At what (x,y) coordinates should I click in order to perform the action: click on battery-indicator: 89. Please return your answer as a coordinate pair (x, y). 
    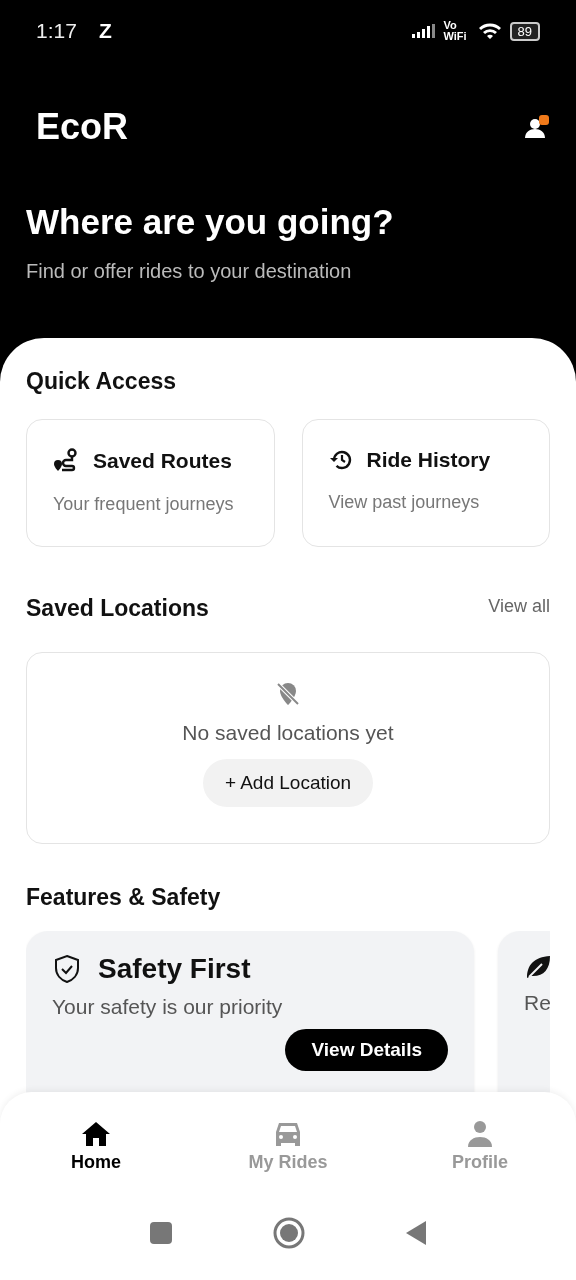
    Looking at the image, I should click on (524, 31).